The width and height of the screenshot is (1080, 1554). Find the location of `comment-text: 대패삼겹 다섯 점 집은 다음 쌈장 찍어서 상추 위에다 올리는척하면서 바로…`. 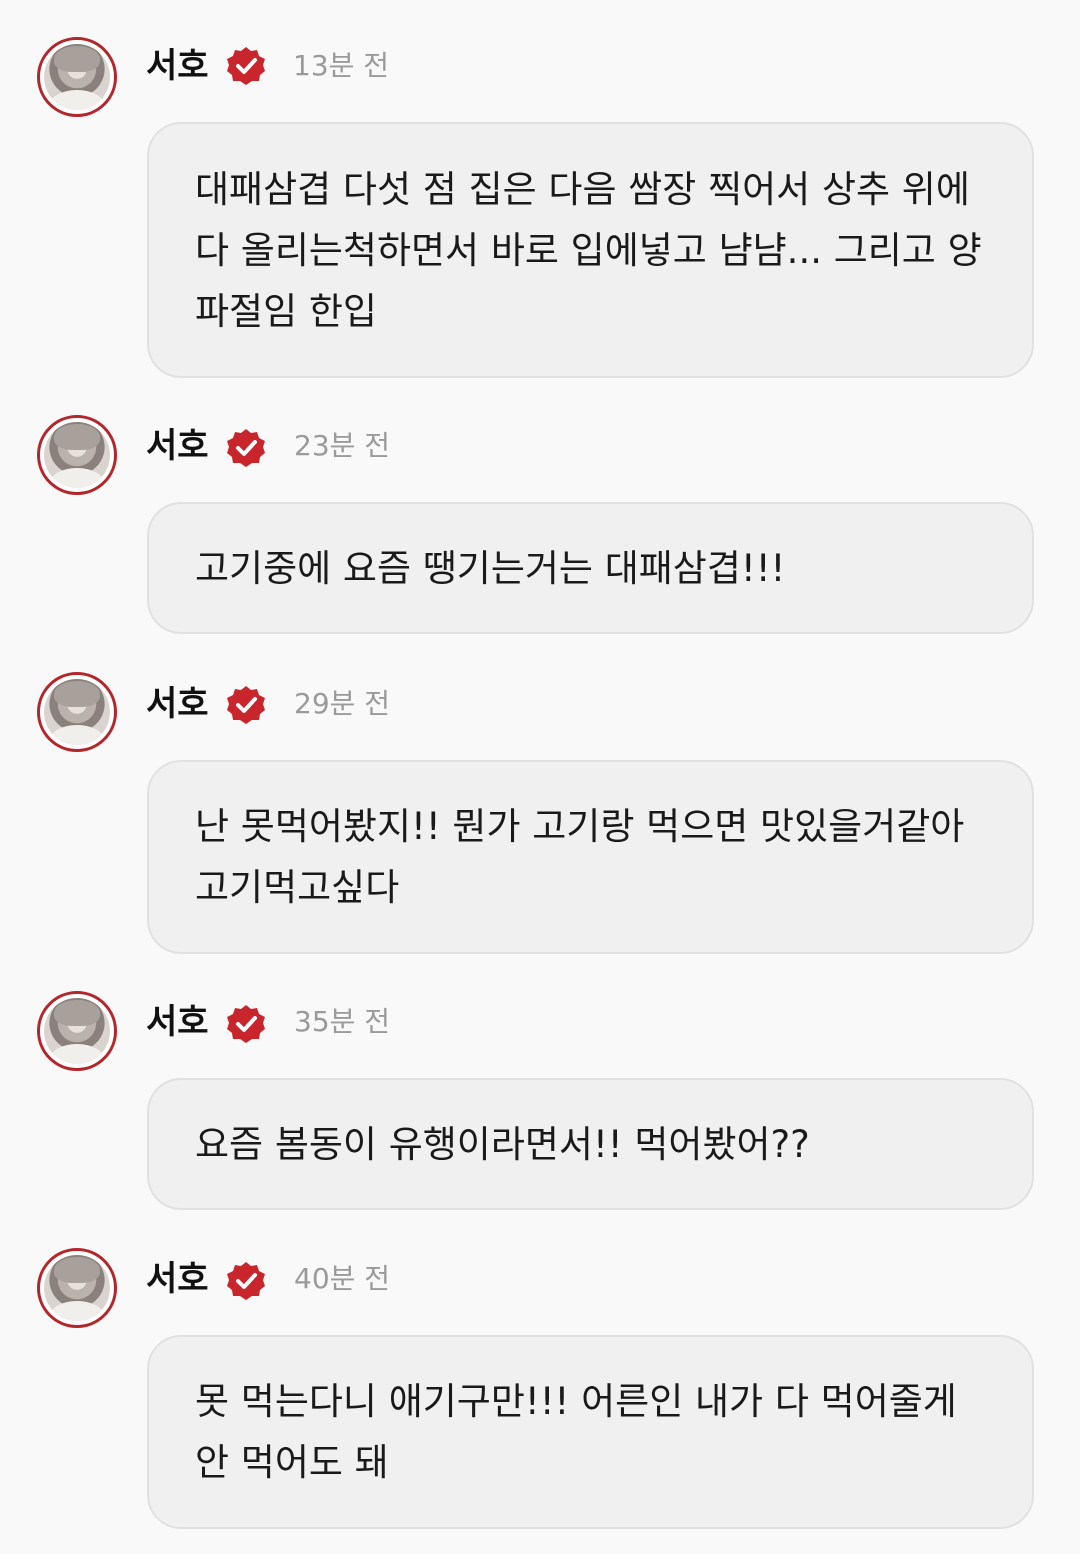

comment-text: 대패삼겹 다섯 점 집은 다음 쌈장 찍어서 상추 위에다 올리는척하면서 바로… is located at coordinates (588, 250).